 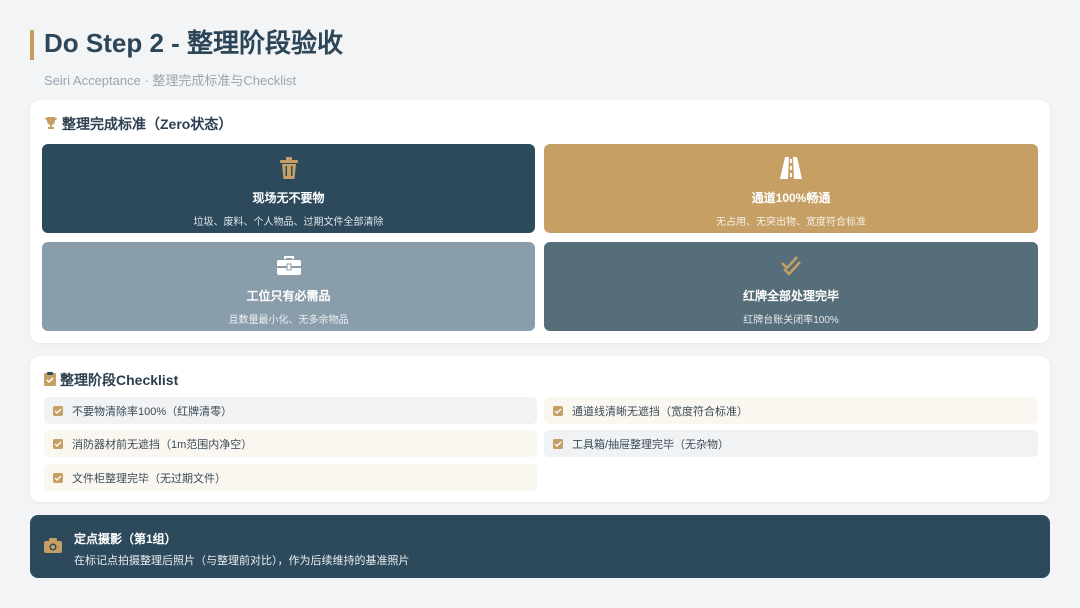 What do you see at coordinates (288, 188) in the screenshot?
I see `standard-tile-no-unneeded: 现场无不要物 垃圾、废料、个人物品、过期文件全部清除` at bounding box center [288, 188].